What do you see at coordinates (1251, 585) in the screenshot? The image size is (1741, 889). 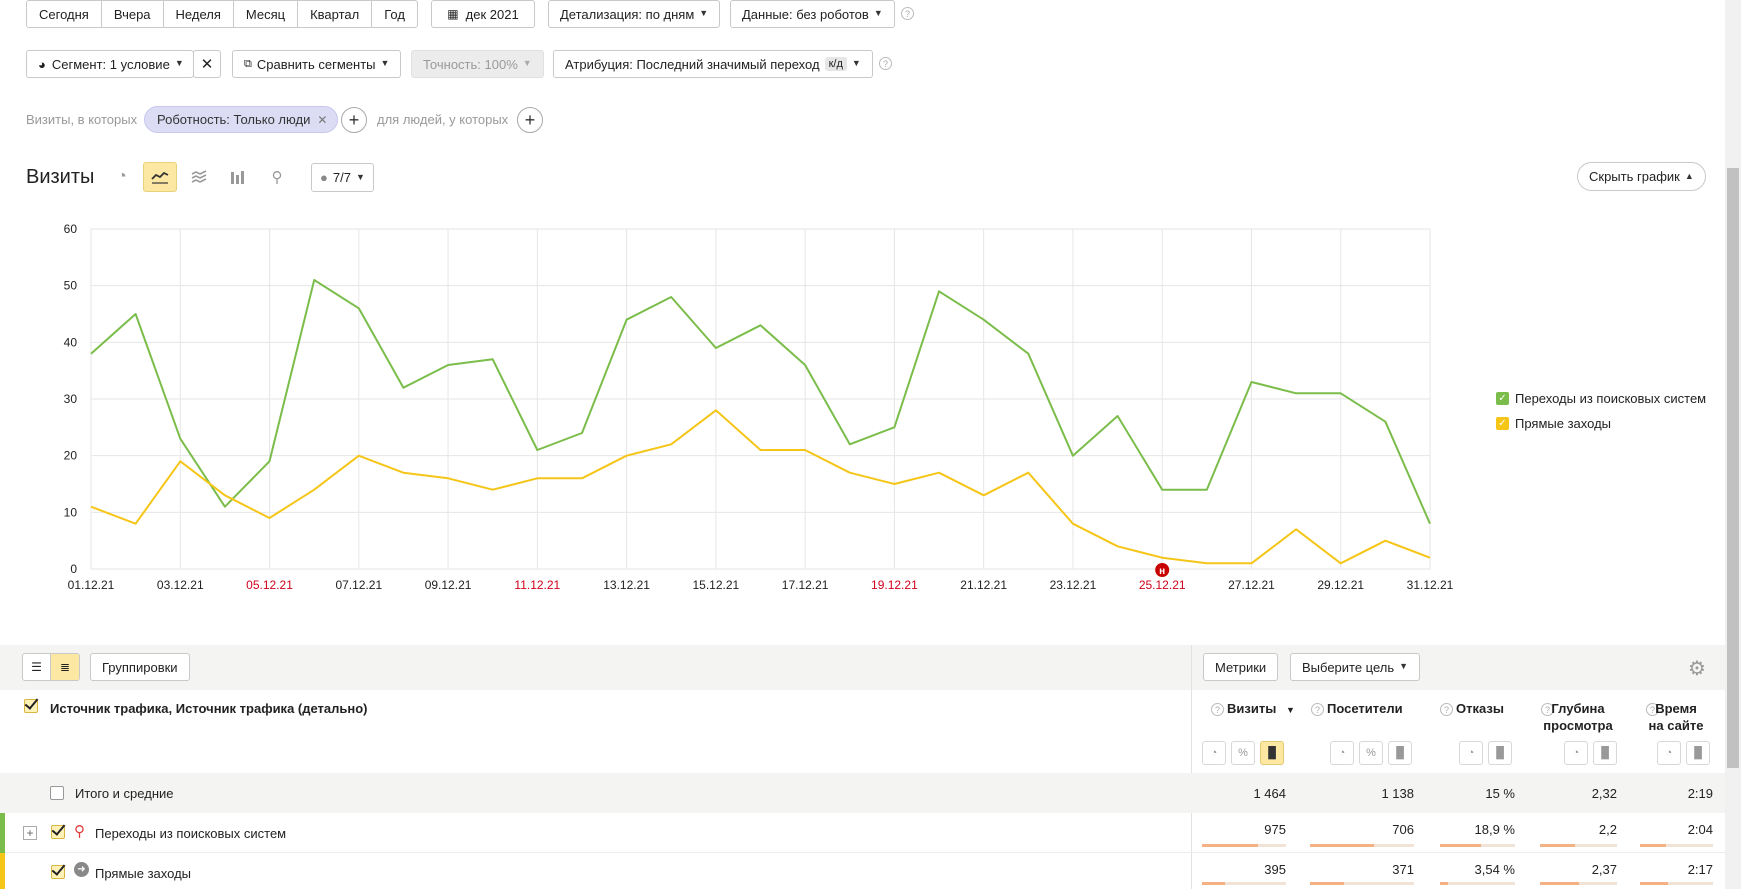 I see `x-tick-label: 27.12.21` at bounding box center [1251, 585].